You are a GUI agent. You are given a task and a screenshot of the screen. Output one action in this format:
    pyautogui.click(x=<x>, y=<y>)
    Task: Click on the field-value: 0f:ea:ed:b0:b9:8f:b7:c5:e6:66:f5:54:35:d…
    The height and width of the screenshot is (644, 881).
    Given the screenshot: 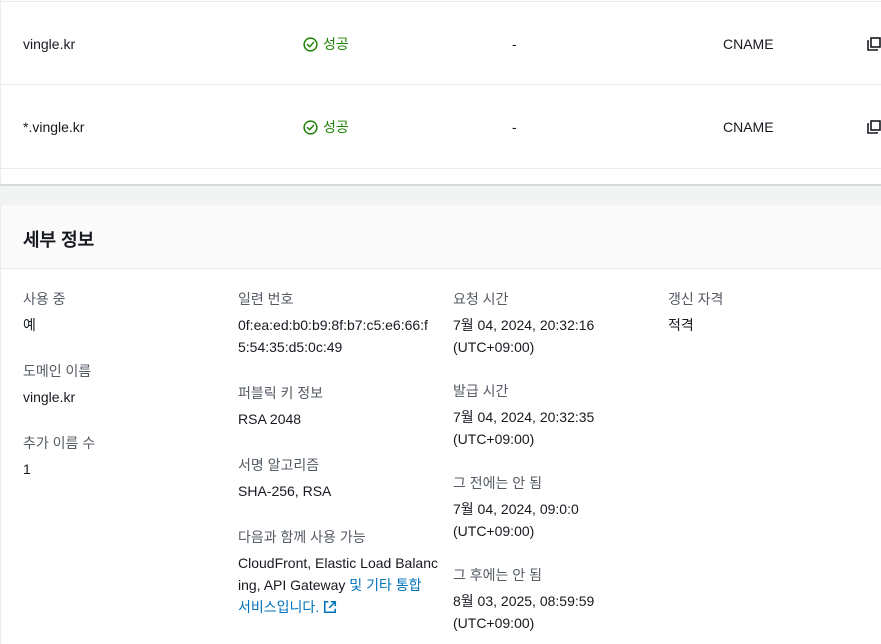 What is the action you would take?
    pyautogui.click(x=333, y=336)
    